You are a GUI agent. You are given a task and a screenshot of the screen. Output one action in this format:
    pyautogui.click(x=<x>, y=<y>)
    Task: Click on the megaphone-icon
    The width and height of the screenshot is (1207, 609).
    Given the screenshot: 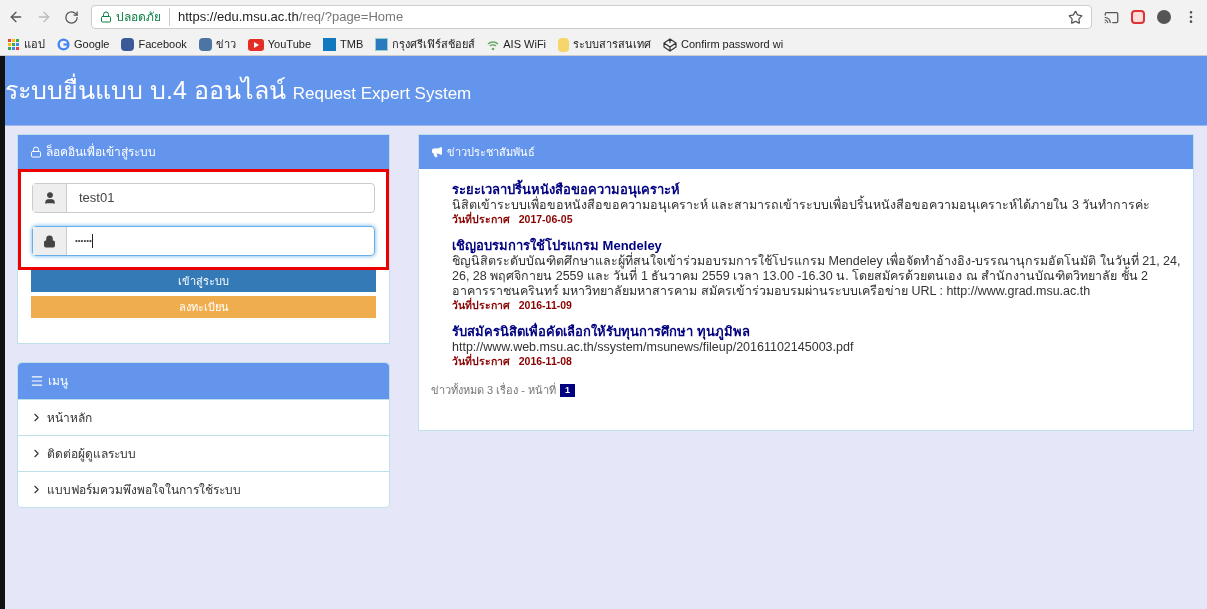 What is the action you would take?
    pyautogui.click(x=437, y=152)
    